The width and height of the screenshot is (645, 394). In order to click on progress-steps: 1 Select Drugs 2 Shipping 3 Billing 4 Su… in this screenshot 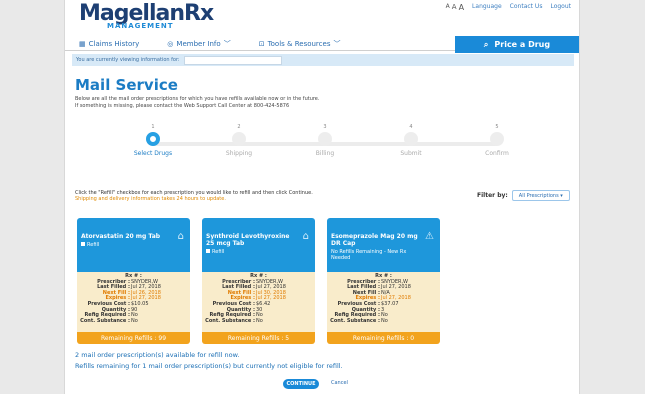, I will do `click(322, 148)`.